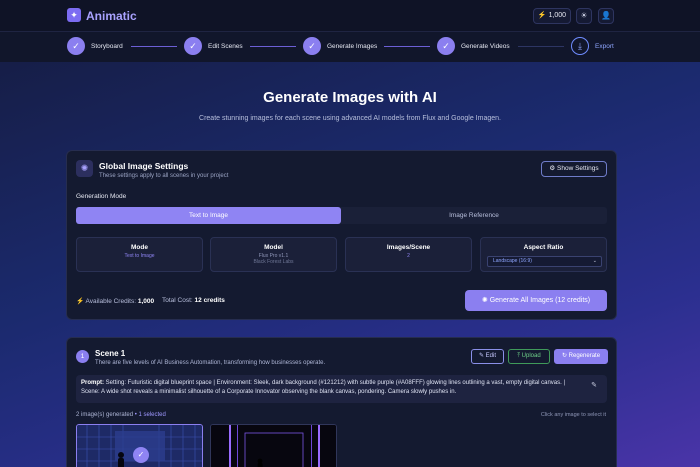 The image size is (700, 467). What do you see at coordinates (481, 356) in the screenshot?
I see `edit-icon: ✎` at bounding box center [481, 356].